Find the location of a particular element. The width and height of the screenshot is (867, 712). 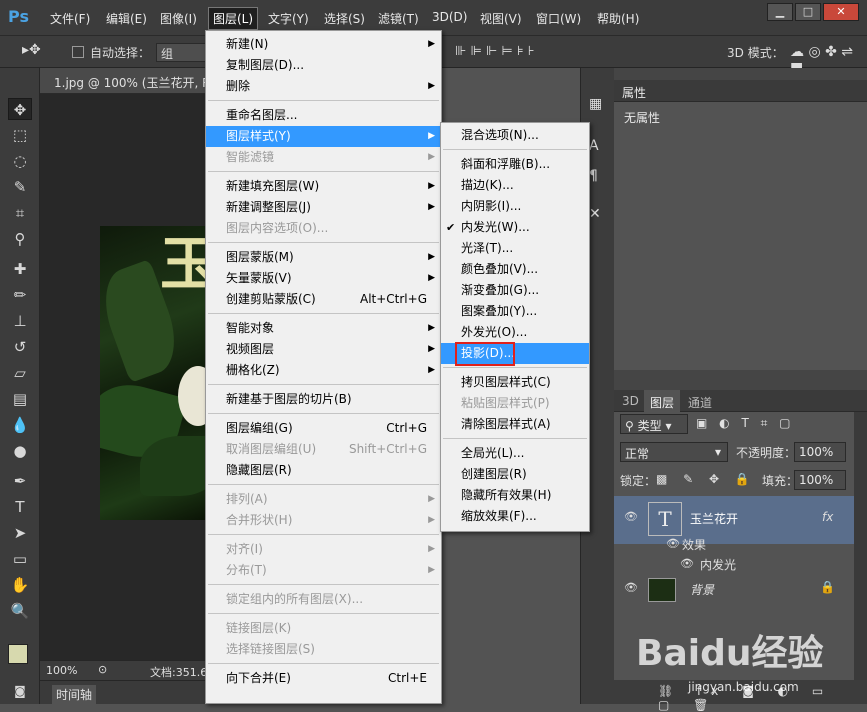

tab-channels: 通道 is located at coordinates (700, 402).